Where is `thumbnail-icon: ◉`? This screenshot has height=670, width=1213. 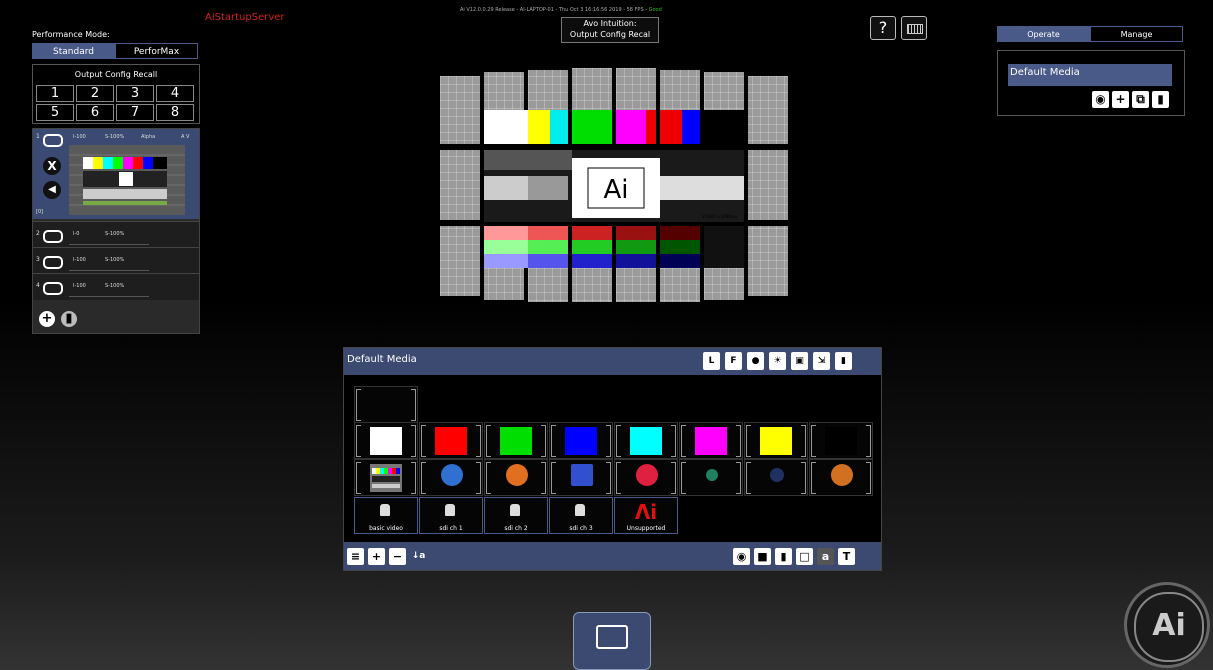 thumbnail-icon: ◉ is located at coordinates (741, 556).